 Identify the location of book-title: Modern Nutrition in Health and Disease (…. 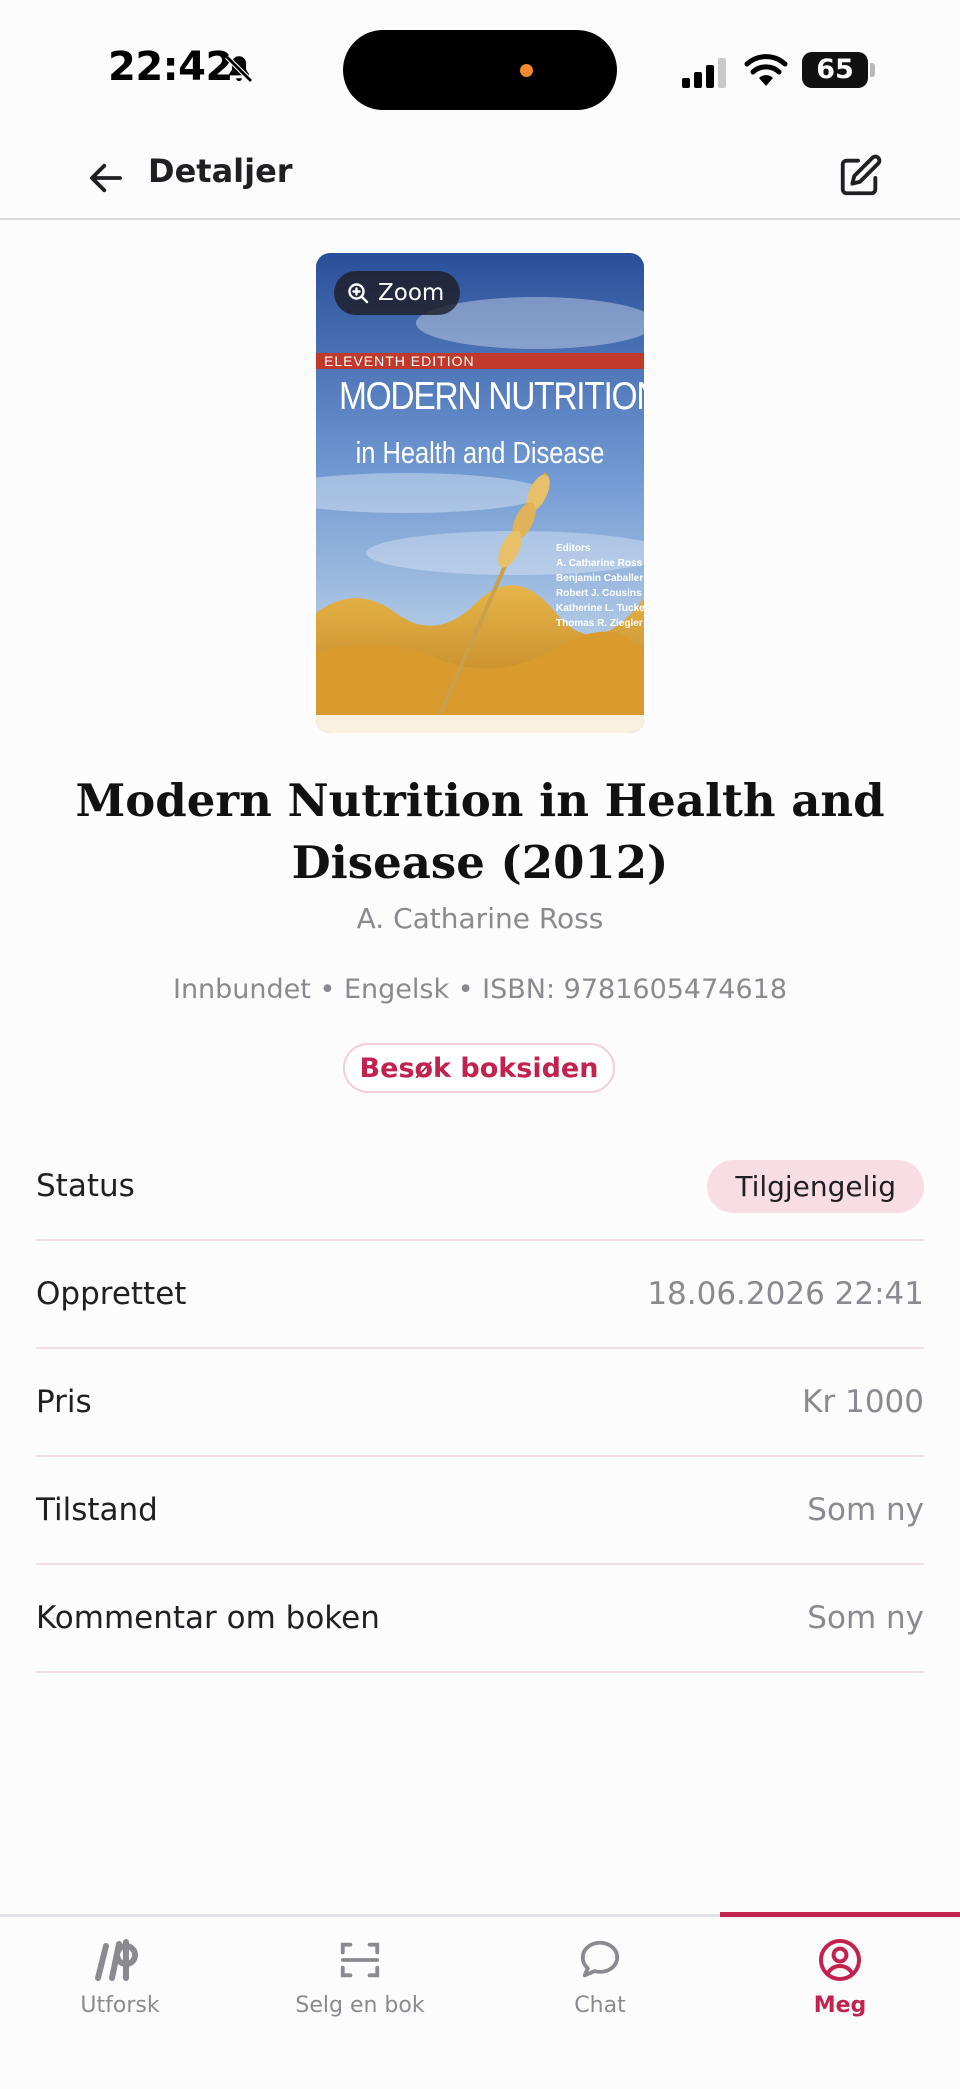
(480, 831).